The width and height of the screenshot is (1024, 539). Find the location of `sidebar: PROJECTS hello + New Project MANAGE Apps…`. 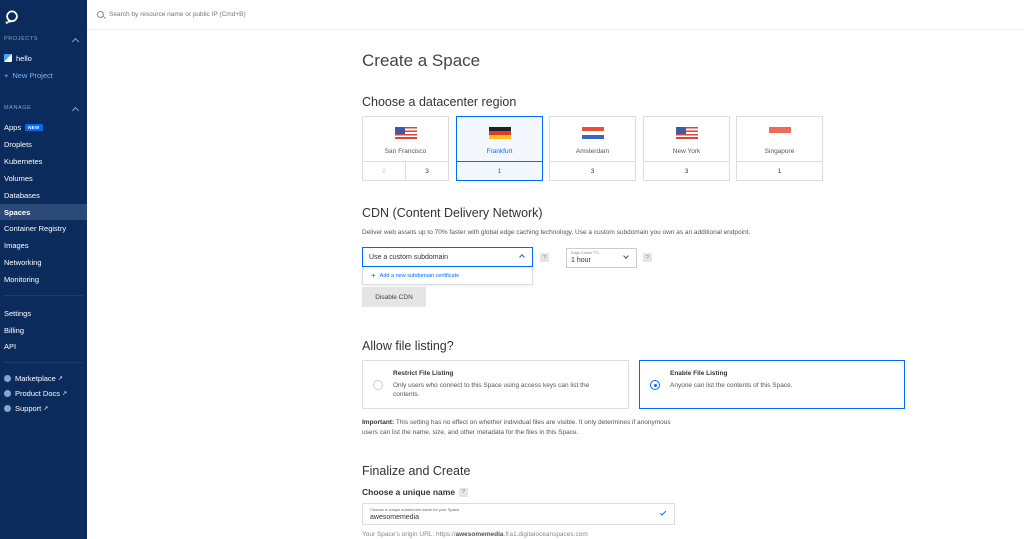

sidebar: PROJECTS hello + New Project MANAGE Apps… is located at coordinates (43, 269).